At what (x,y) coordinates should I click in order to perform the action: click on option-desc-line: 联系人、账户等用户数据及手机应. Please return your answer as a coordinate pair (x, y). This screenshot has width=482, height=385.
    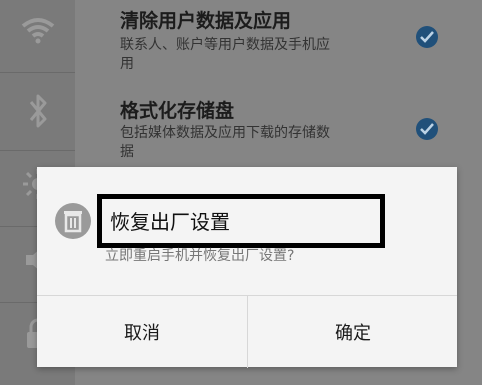
    Looking at the image, I should click on (225, 45).